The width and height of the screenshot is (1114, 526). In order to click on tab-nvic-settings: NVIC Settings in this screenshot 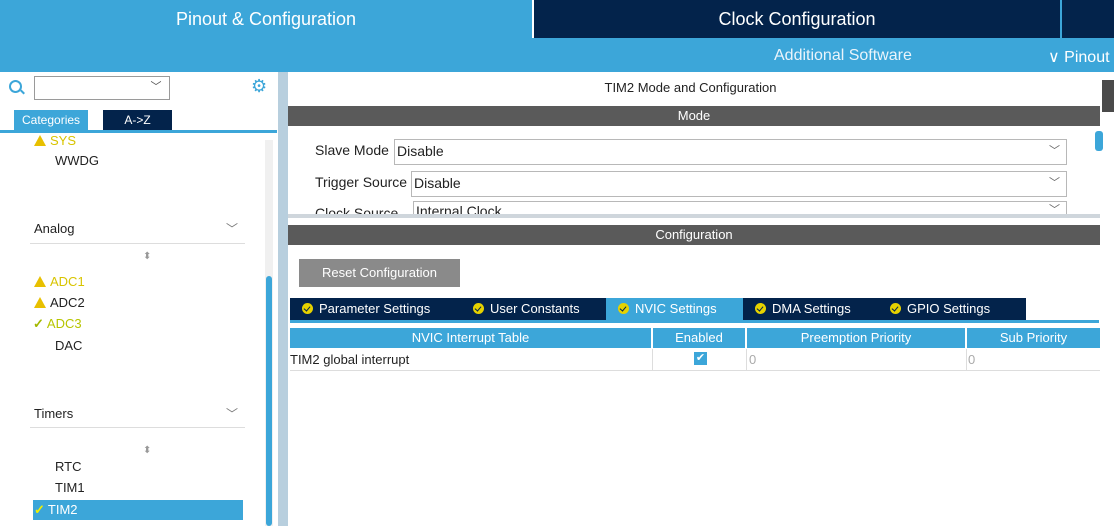, I will do `click(679, 309)`.